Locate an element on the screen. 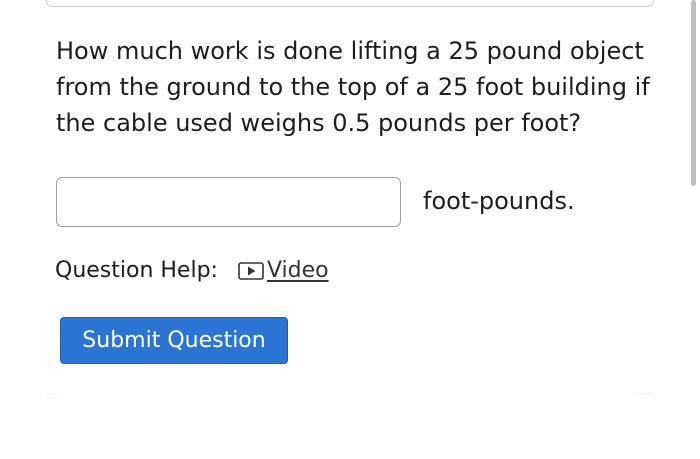 This screenshot has width=700, height=459. video-help-link: Video is located at coordinates (283, 270).